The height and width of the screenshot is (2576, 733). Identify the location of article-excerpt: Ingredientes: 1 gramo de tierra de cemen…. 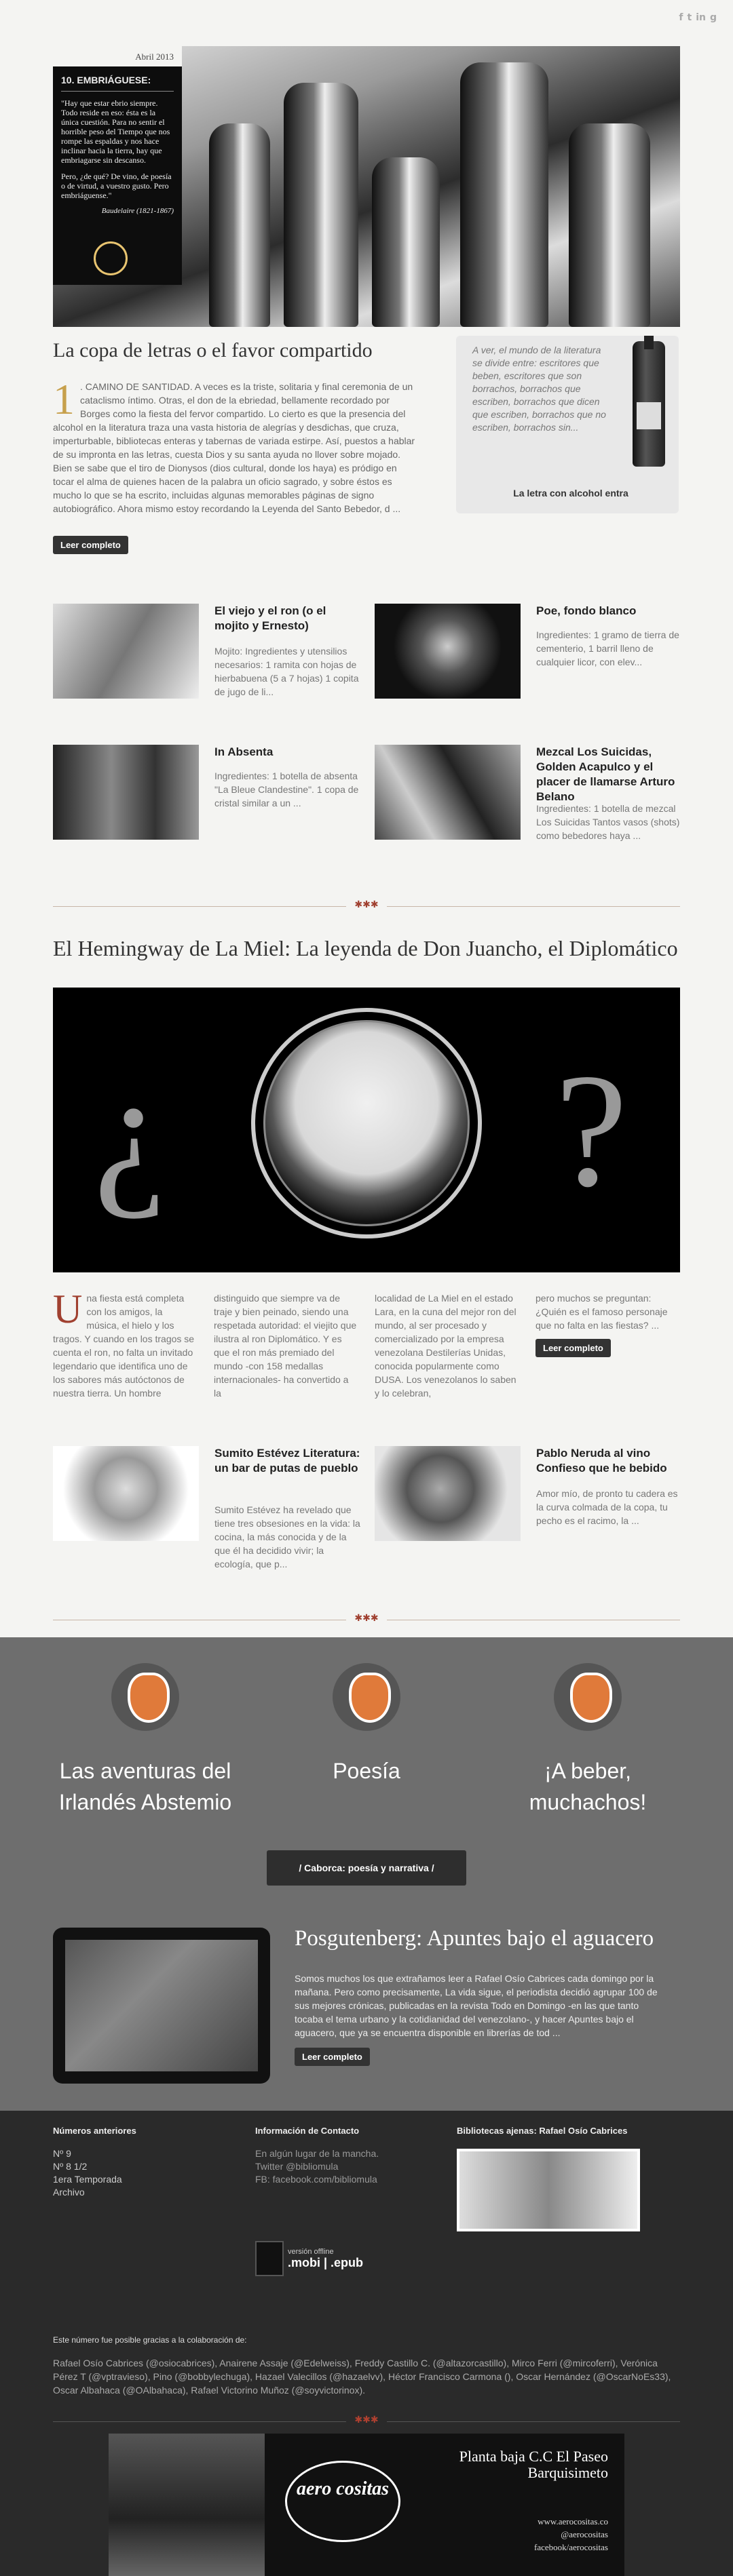
(607, 648).